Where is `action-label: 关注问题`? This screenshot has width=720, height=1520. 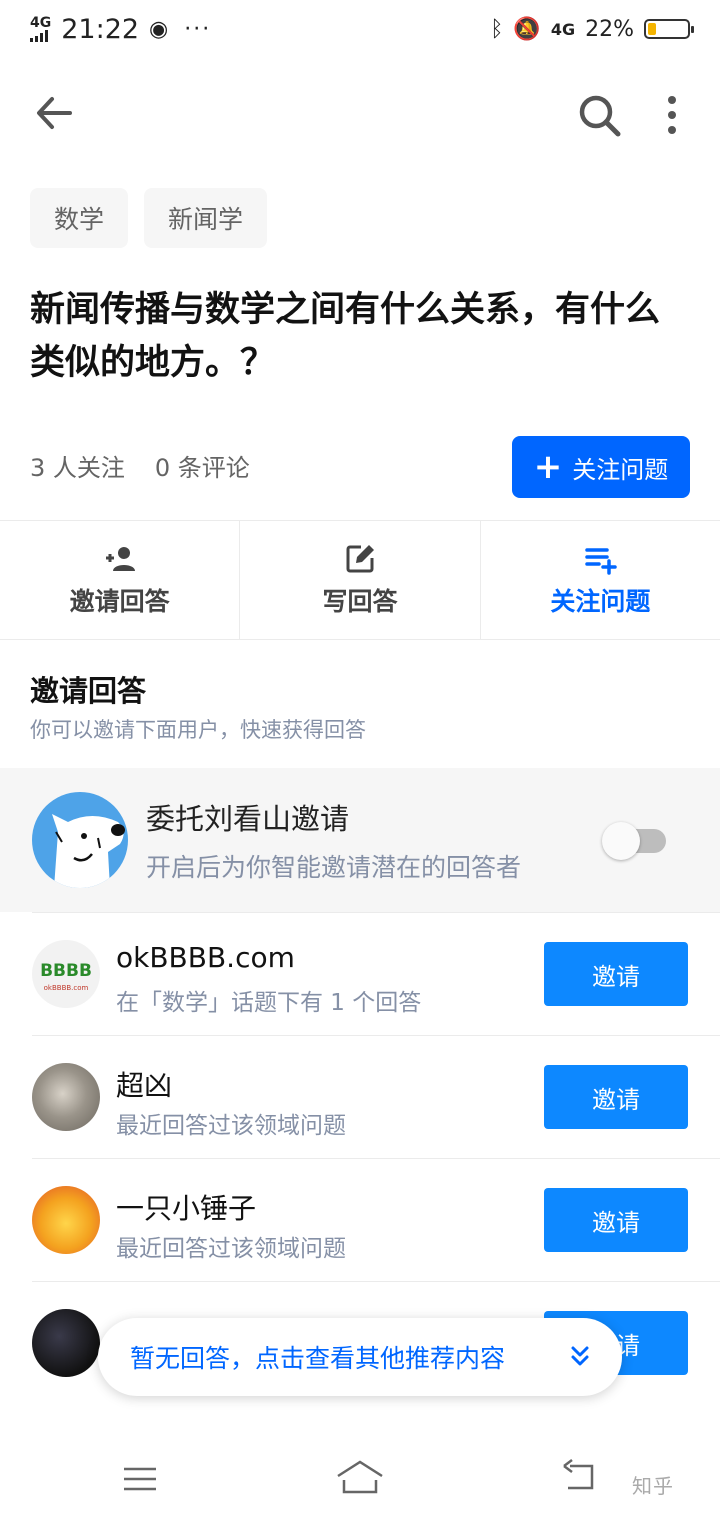
action-label: 关注问题 is located at coordinates (600, 601).